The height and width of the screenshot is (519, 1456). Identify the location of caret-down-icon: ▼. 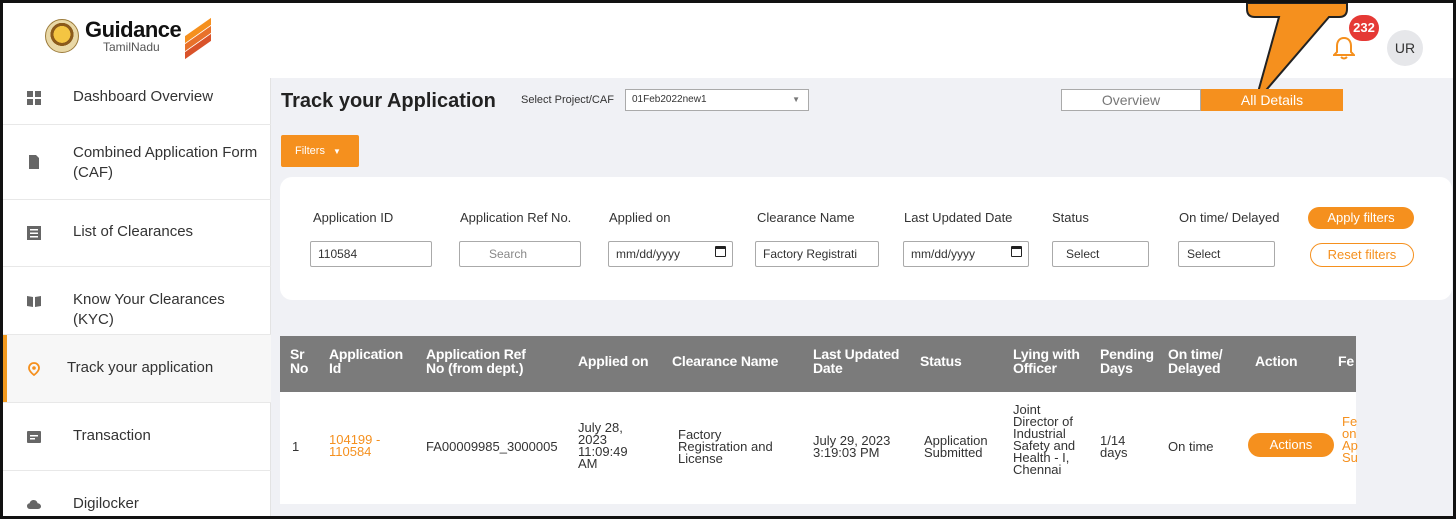
(337, 151).